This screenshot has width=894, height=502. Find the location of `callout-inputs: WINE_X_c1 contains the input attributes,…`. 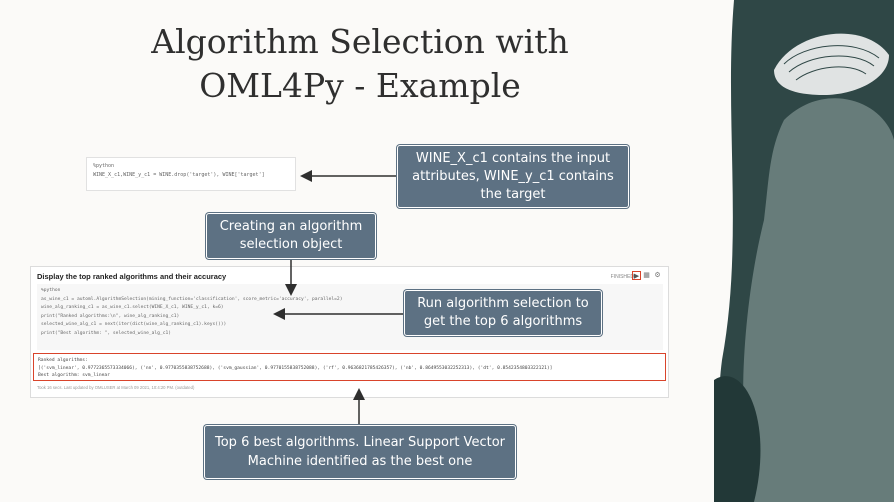

callout-inputs: WINE_X_c1 contains the input attributes,… is located at coordinates (513, 176).